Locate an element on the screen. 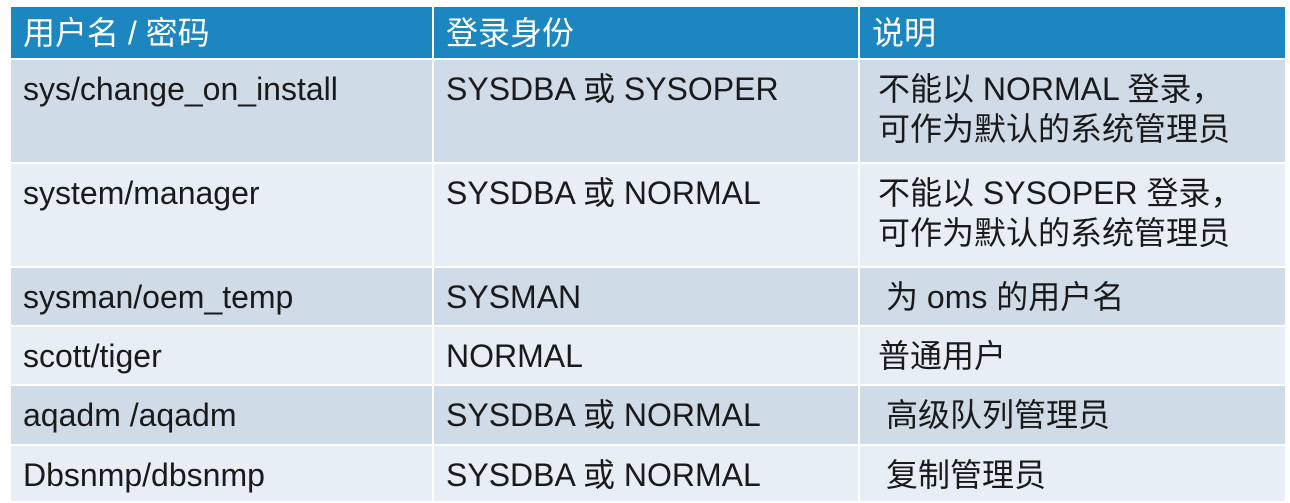 This screenshot has width=1290, height=503. cell-description: 不能以 SYSOPER 登录， 可作为默认的系统管理员 is located at coordinates (1072, 215).